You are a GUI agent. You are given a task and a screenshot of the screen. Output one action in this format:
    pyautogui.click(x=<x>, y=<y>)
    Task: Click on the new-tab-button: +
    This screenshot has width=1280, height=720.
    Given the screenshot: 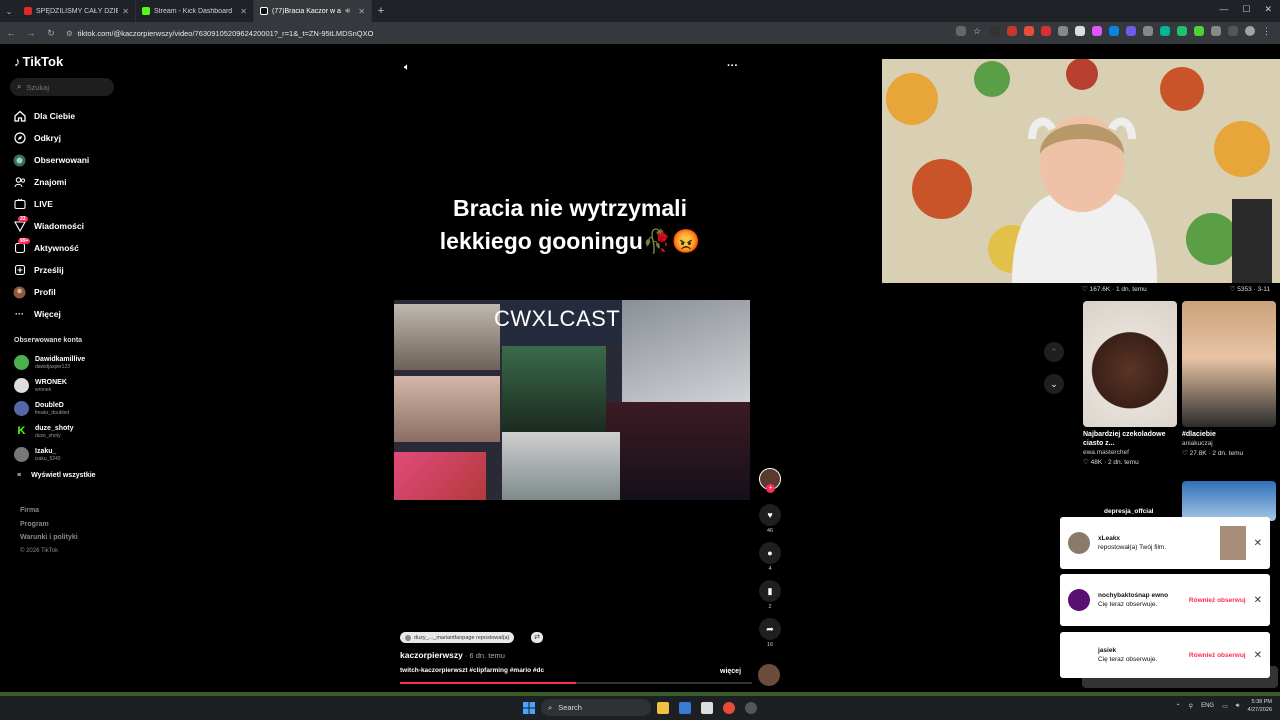 What is the action you would take?
    pyautogui.click(x=381, y=11)
    